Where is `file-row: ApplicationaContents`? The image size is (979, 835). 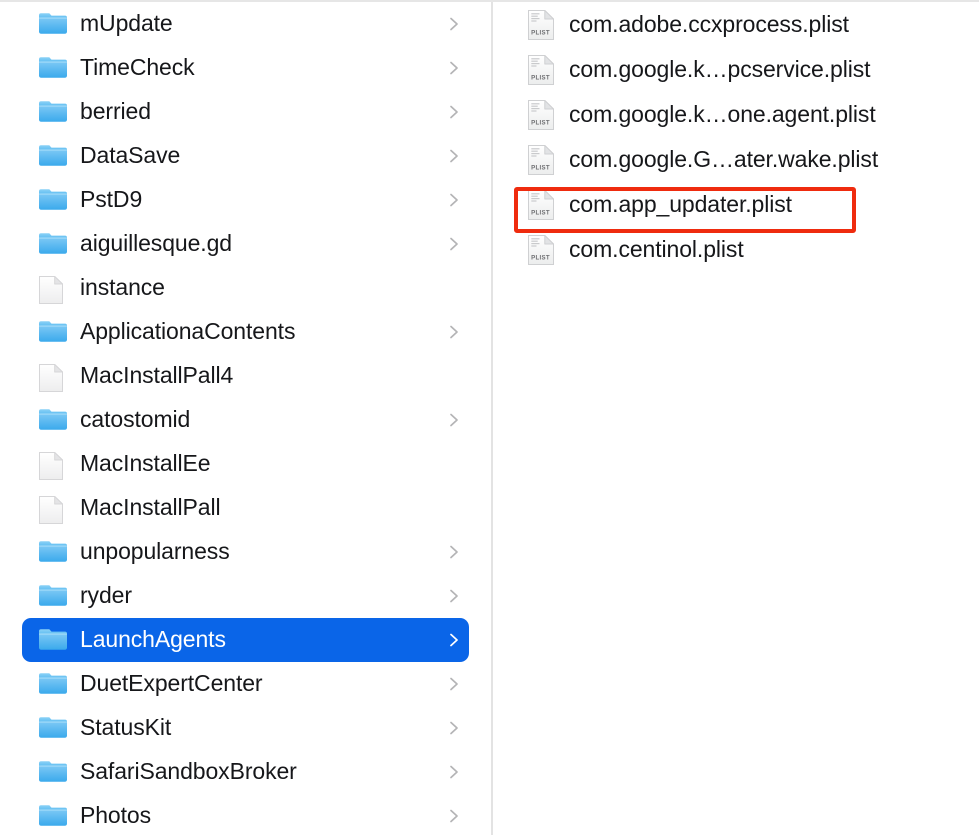 file-row: ApplicationaContents is located at coordinates (245, 332).